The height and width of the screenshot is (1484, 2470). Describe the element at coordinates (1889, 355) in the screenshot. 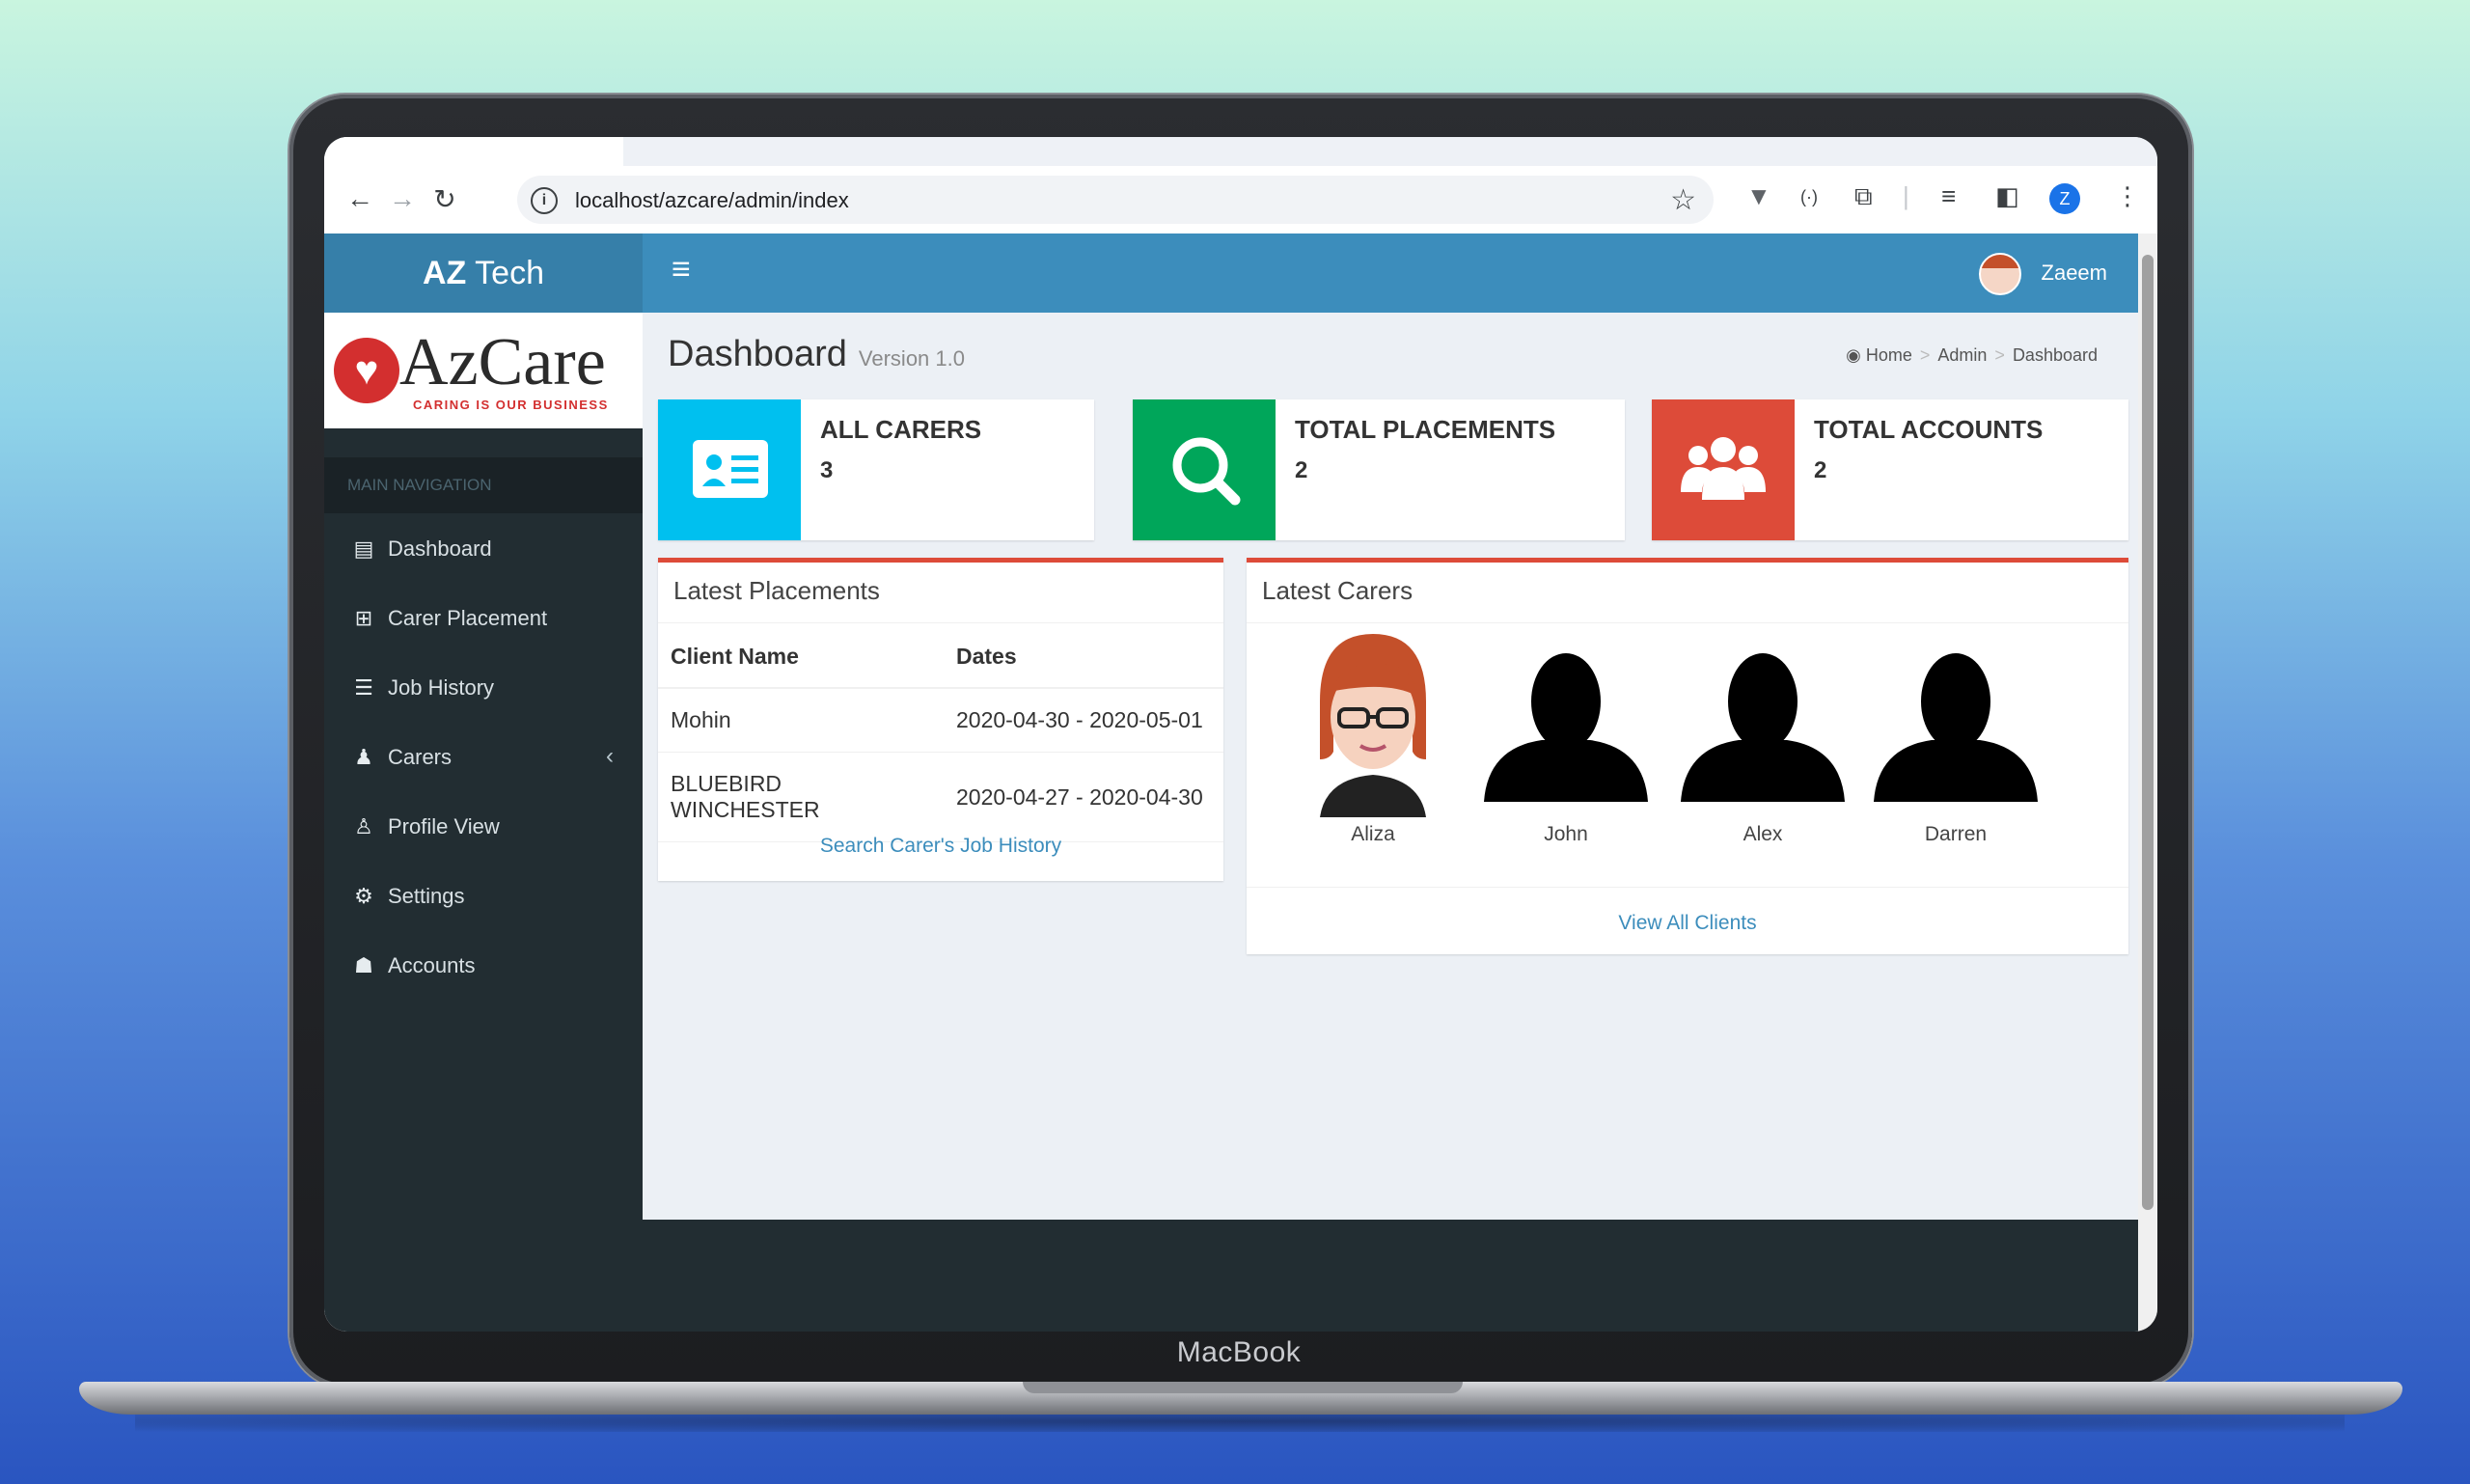

I see `breadcrumb-home: Home` at that location.